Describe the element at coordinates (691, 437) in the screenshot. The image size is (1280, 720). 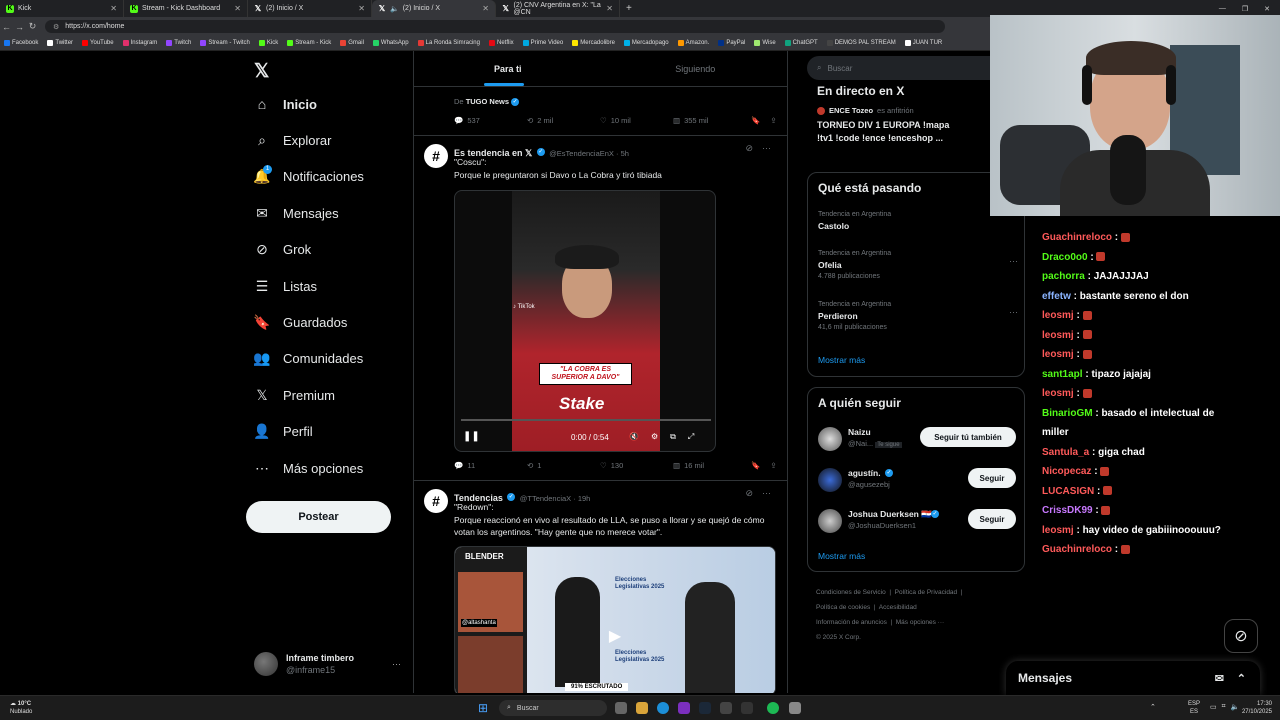
I see `fullscreen-icon: ⤢` at that location.